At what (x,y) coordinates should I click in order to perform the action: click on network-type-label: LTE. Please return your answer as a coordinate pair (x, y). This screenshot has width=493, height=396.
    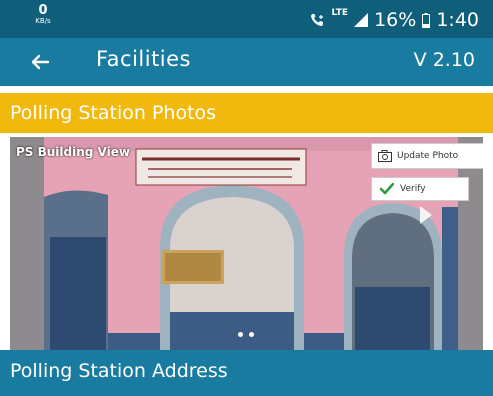
    Looking at the image, I should click on (340, 13).